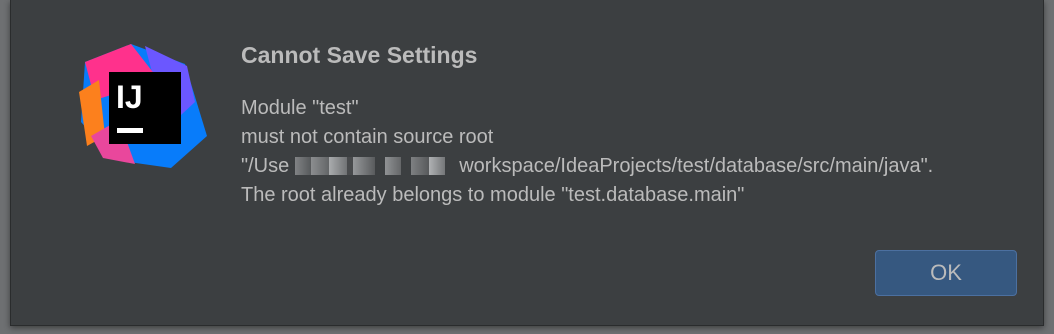 Image resolution: width=1054 pixels, height=334 pixels. I want to click on ok-button: OK, so click(946, 273).